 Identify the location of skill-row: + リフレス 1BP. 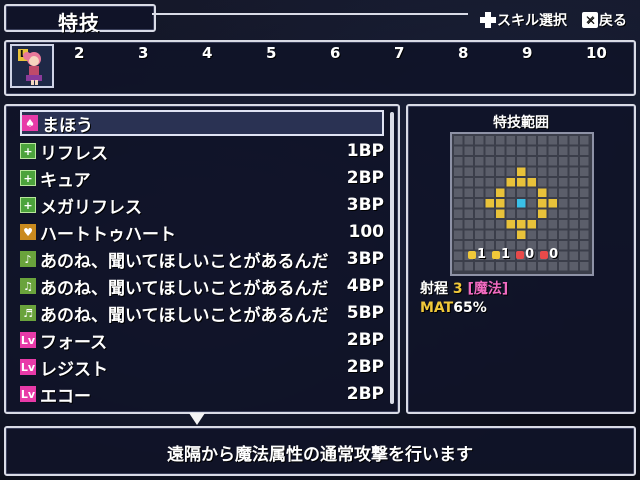
(202, 151).